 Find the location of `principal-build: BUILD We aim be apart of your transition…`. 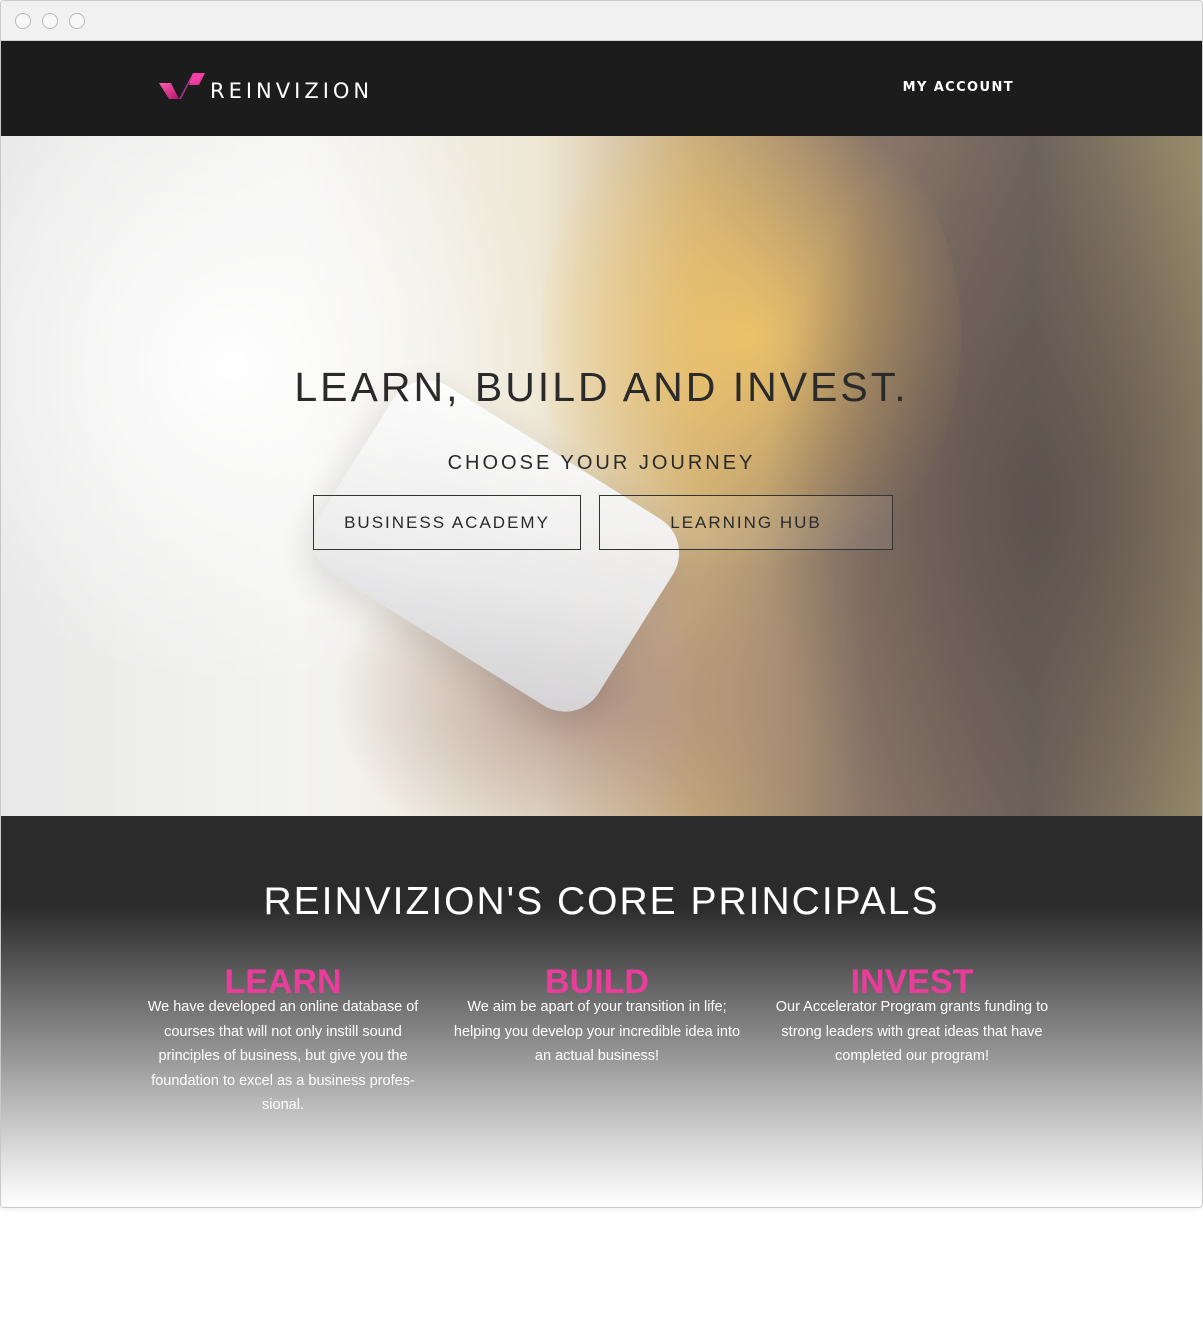

principal-build: BUILD We aim be apart of your transition… is located at coordinates (597, 1015).